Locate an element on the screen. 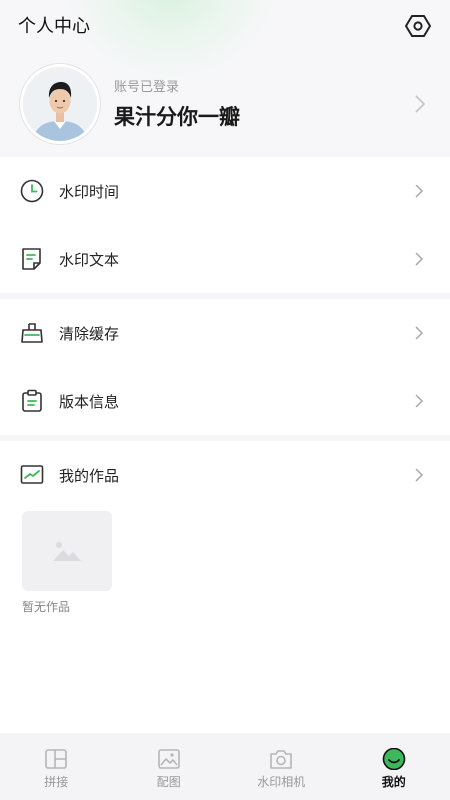 Image resolution: width=450 pixels, height=800 pixels. tab-picture: 配图 is located at coordinates (169, 766).